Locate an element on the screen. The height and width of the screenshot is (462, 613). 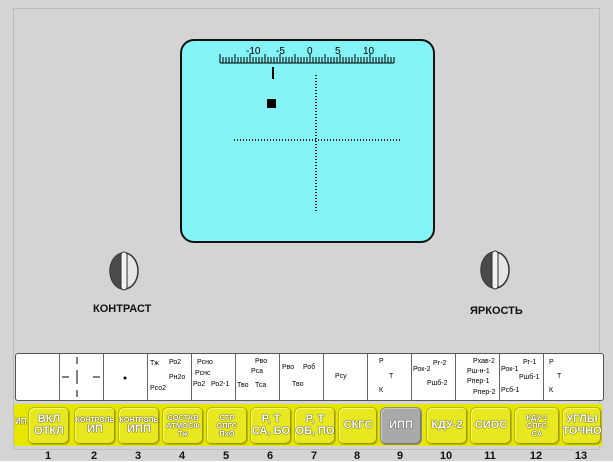
button-number: 8 is located at coordinates (357, 456).